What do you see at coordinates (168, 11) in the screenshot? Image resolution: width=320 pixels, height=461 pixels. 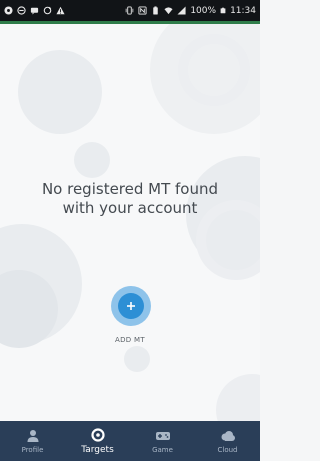 I see `wifi-icon` at bounding box center [168, 11].